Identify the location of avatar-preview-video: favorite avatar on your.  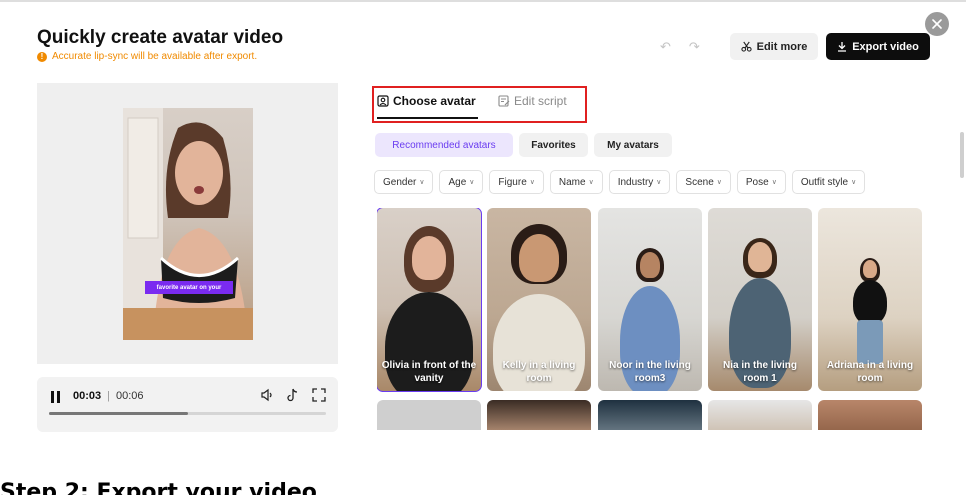
(188, 224).